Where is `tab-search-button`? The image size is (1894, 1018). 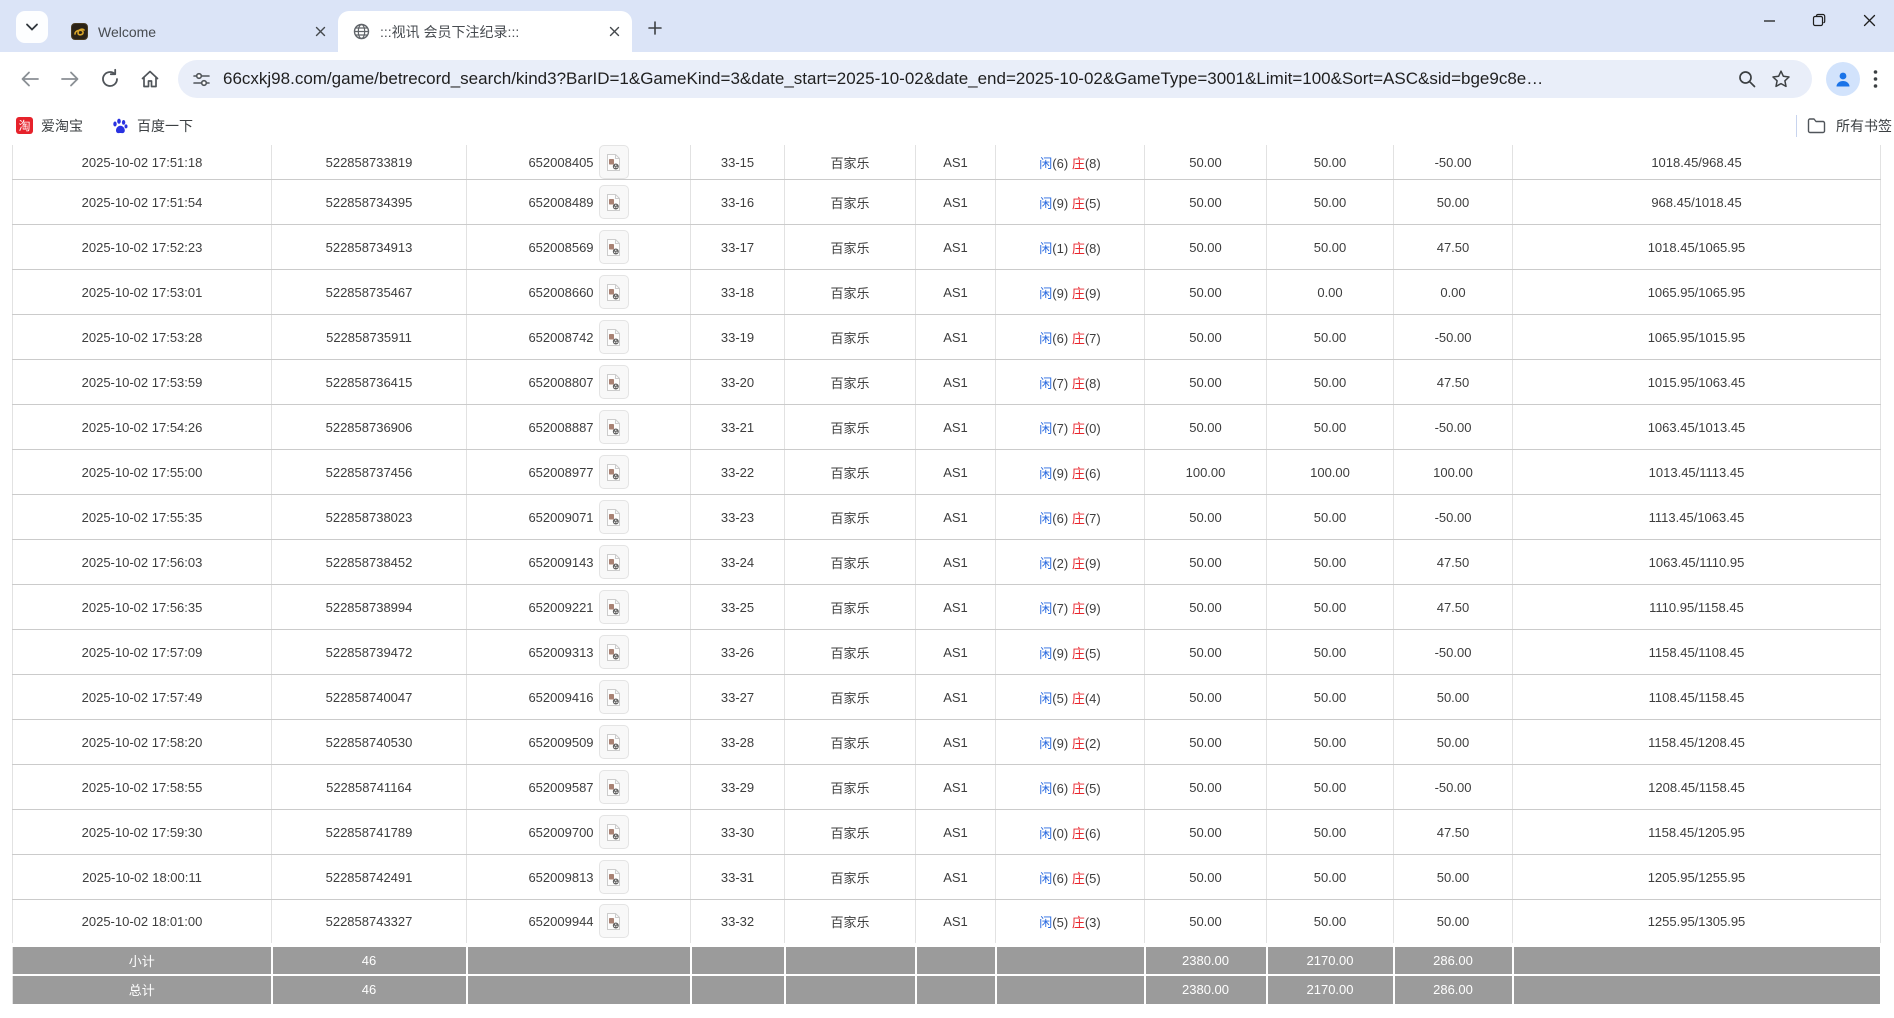
tab-search-button is located at coordinates (32, 27).